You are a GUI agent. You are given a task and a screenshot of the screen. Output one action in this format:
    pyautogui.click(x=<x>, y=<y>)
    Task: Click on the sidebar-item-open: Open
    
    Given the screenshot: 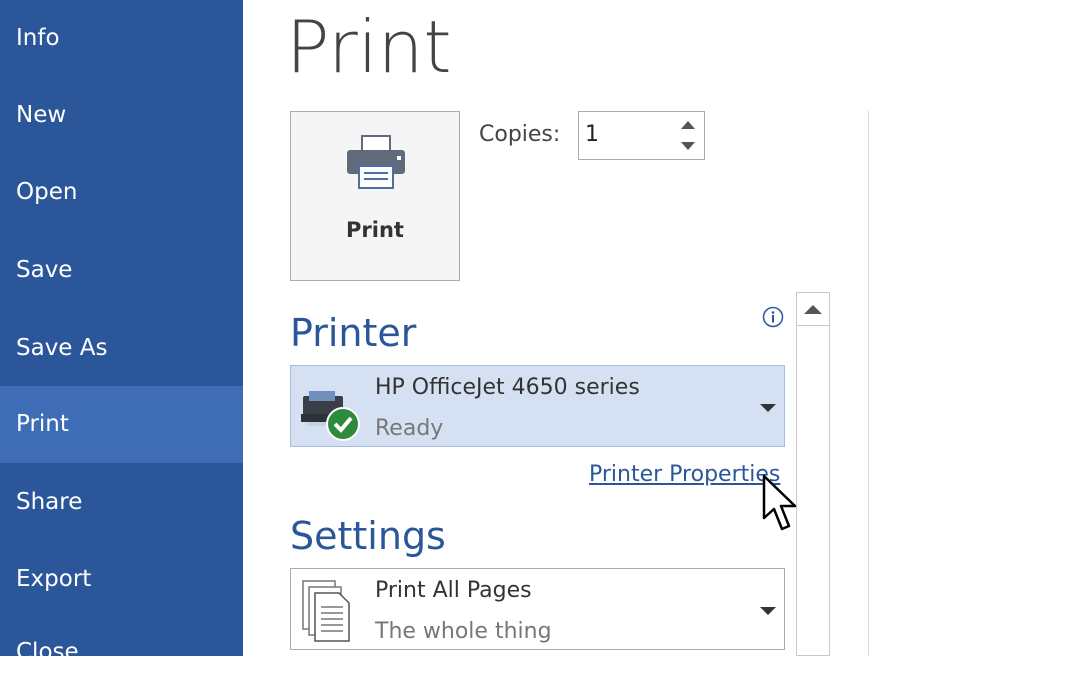 What is the action you would take?
    pyautogui.click(x=121, y=192)
    